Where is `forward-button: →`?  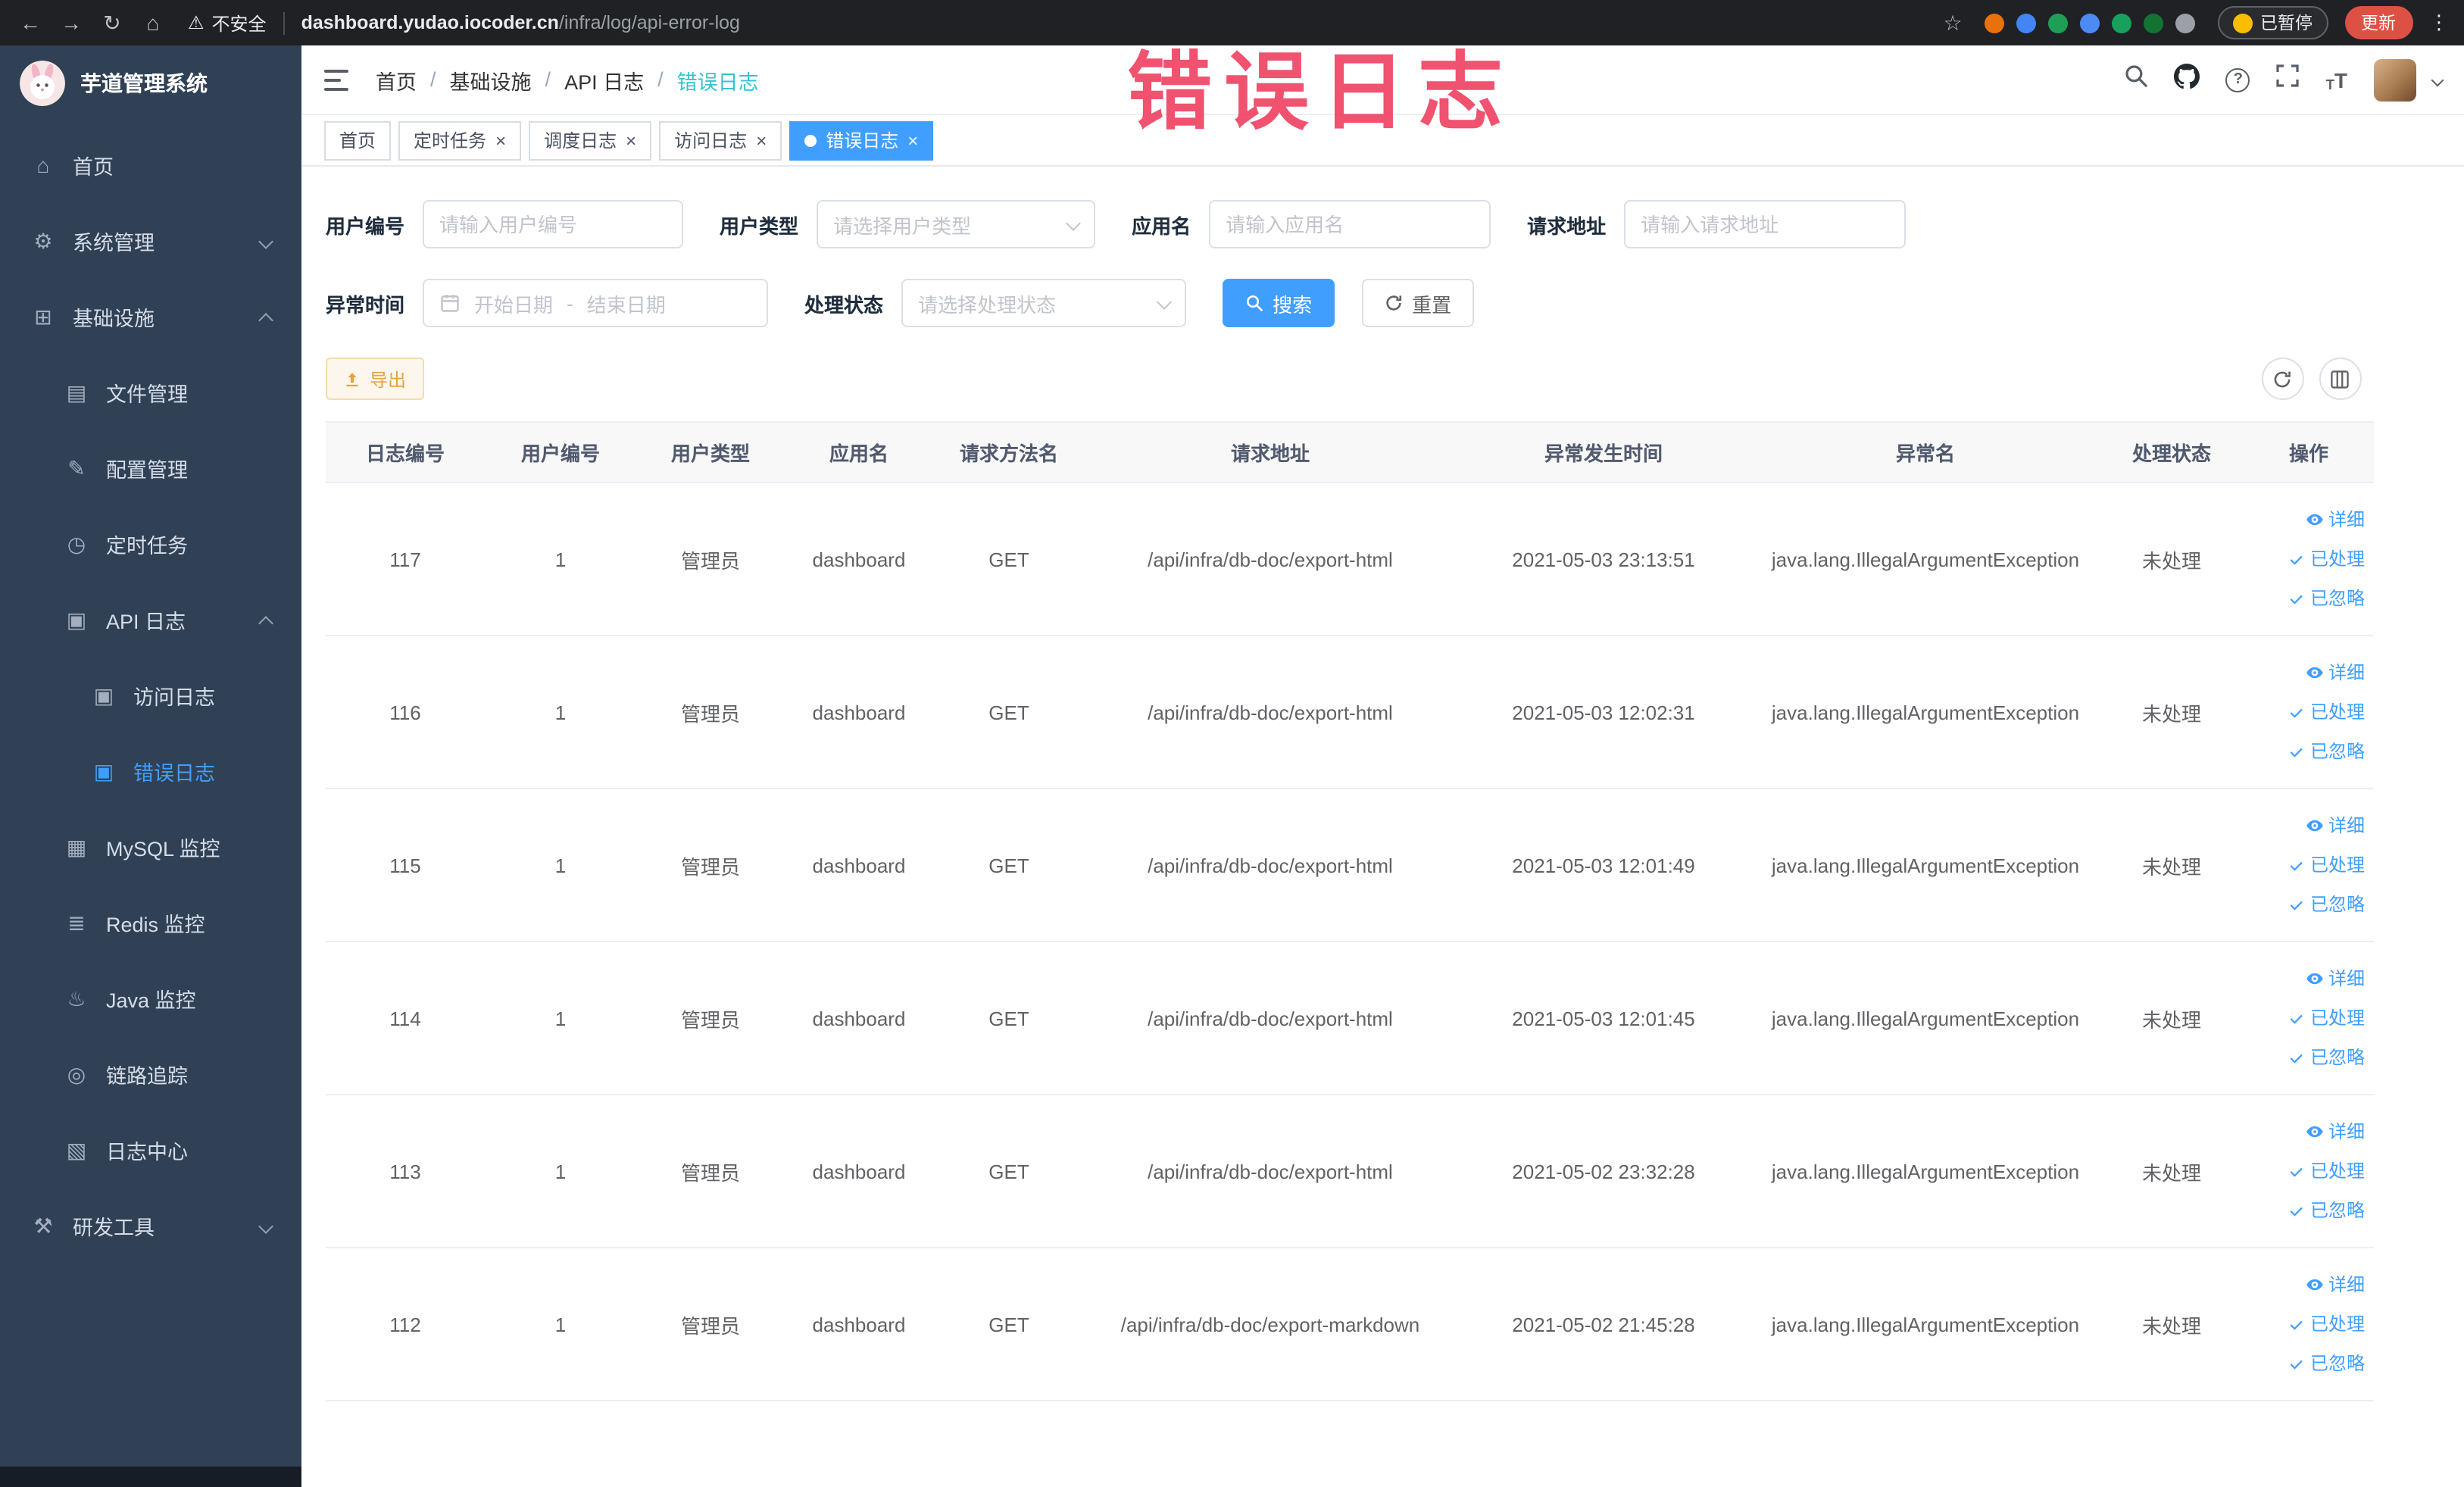 forward-button: → is located at coordinates (71, 23).